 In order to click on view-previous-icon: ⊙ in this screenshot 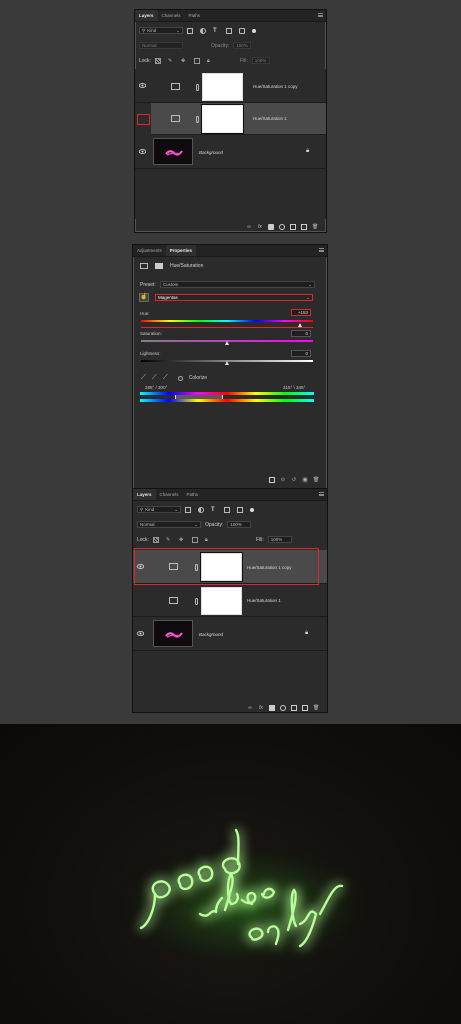, I will do `click(283, 480)`.